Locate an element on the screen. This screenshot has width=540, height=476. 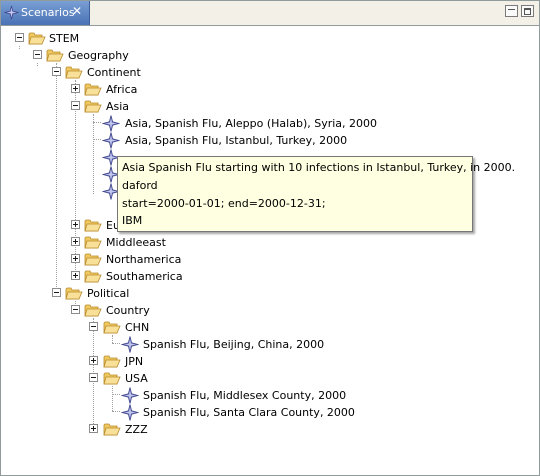
tree-node-middleeast: Middleeast is located at coordinates (151, 242).